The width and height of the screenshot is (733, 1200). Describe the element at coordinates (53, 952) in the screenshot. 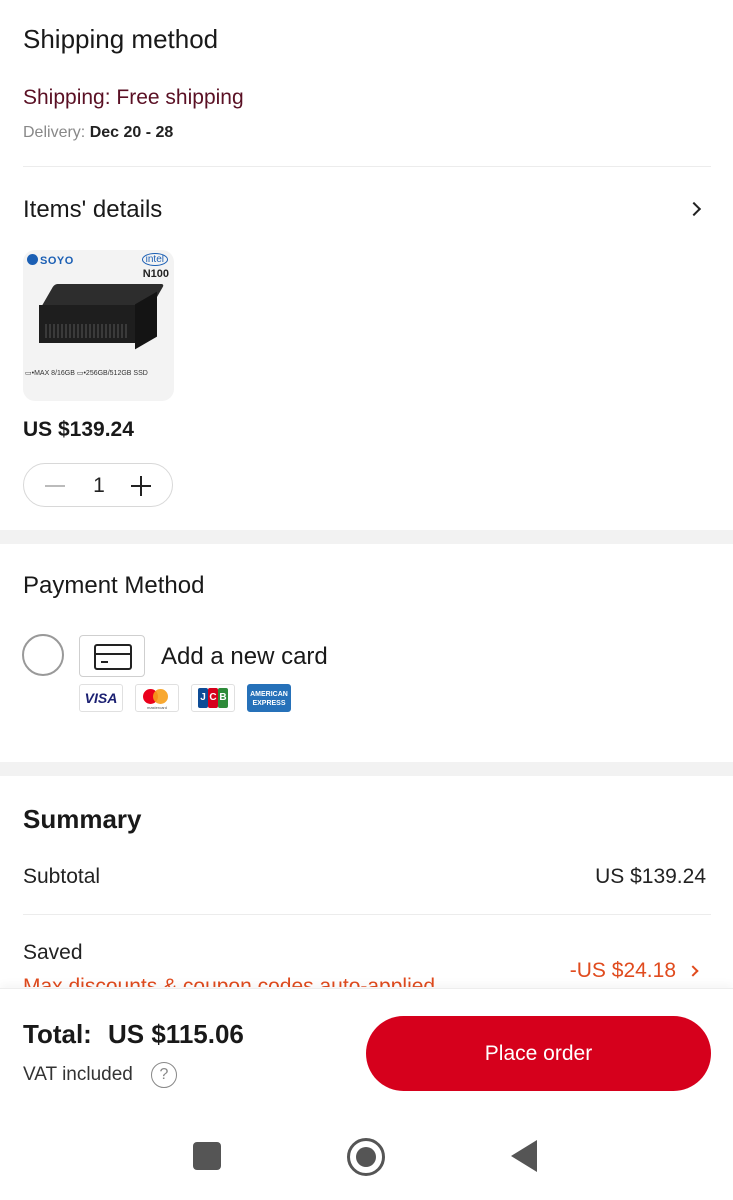

I see `saved-label: Saved` at that location.